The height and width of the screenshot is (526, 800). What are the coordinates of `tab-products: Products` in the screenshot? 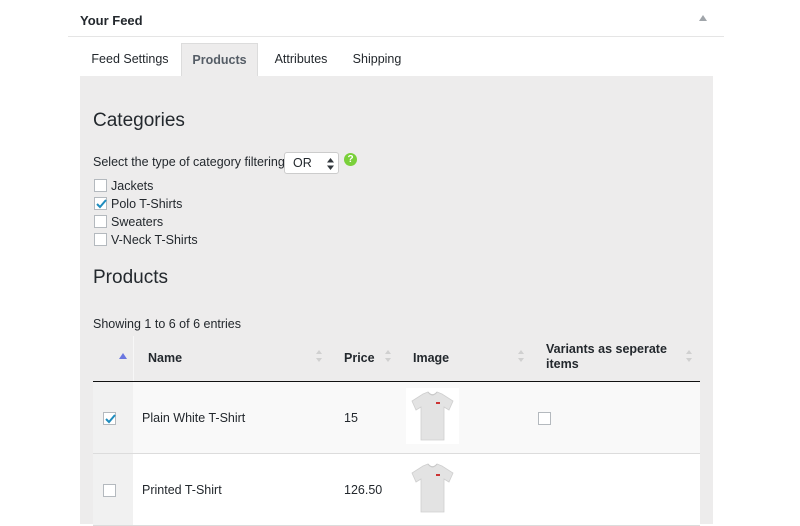 It's located at (219, 59).